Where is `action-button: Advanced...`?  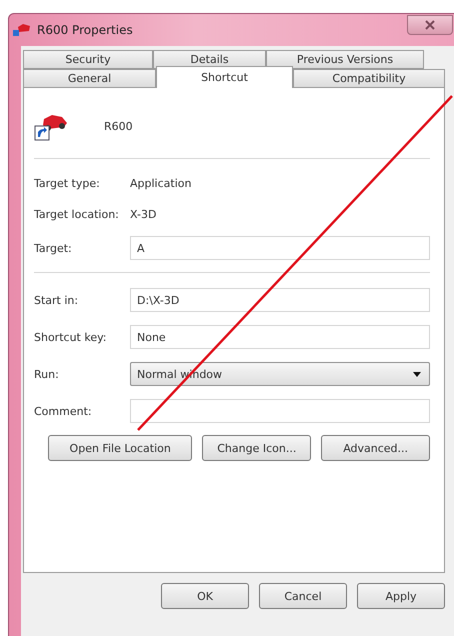 action-button: Advanced... is located at coordinates (375, 448).